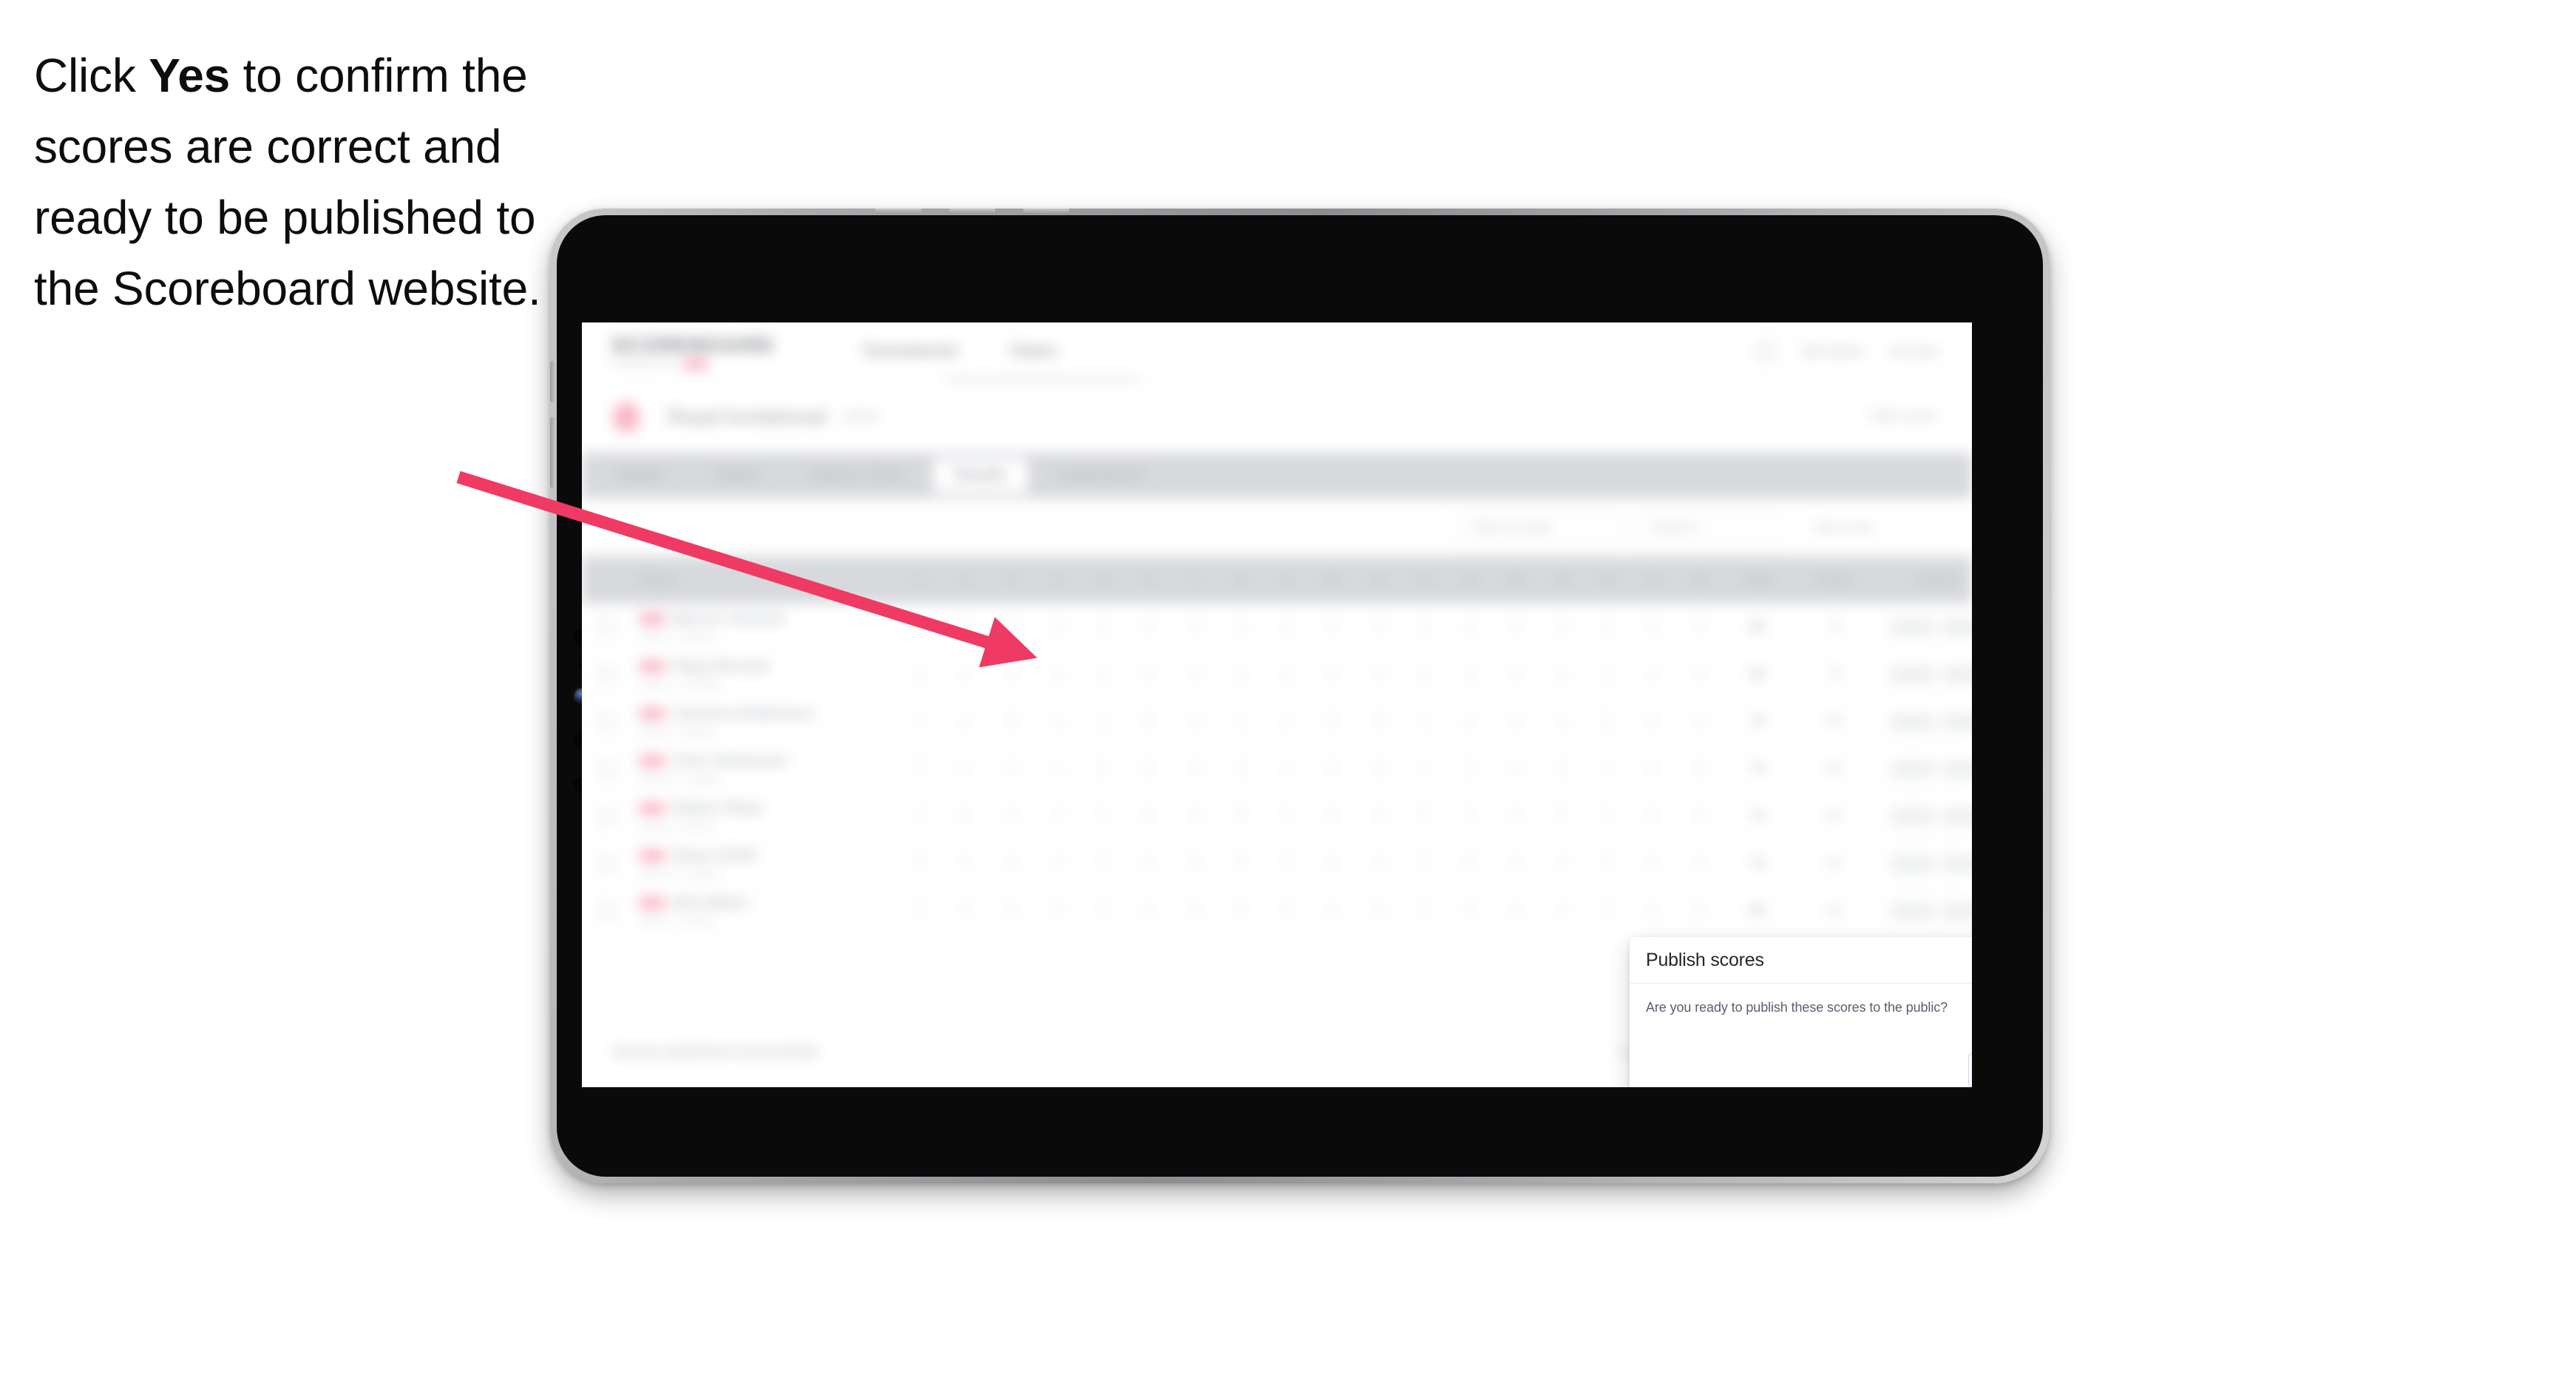 The image size is (2576, 1386). I want to click on tab-games-draw: Games / Draw, so click(857, 476).